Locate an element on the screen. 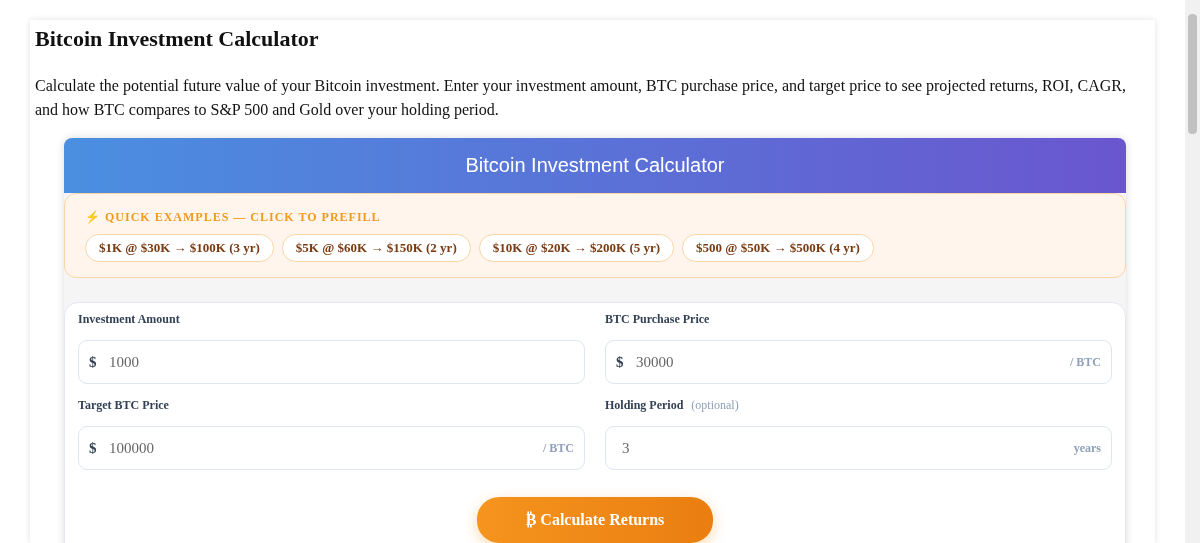 The image size is (1200, 543). calculator-title: Bitcoin Investment Calculator is located at coordinates (595, 165).